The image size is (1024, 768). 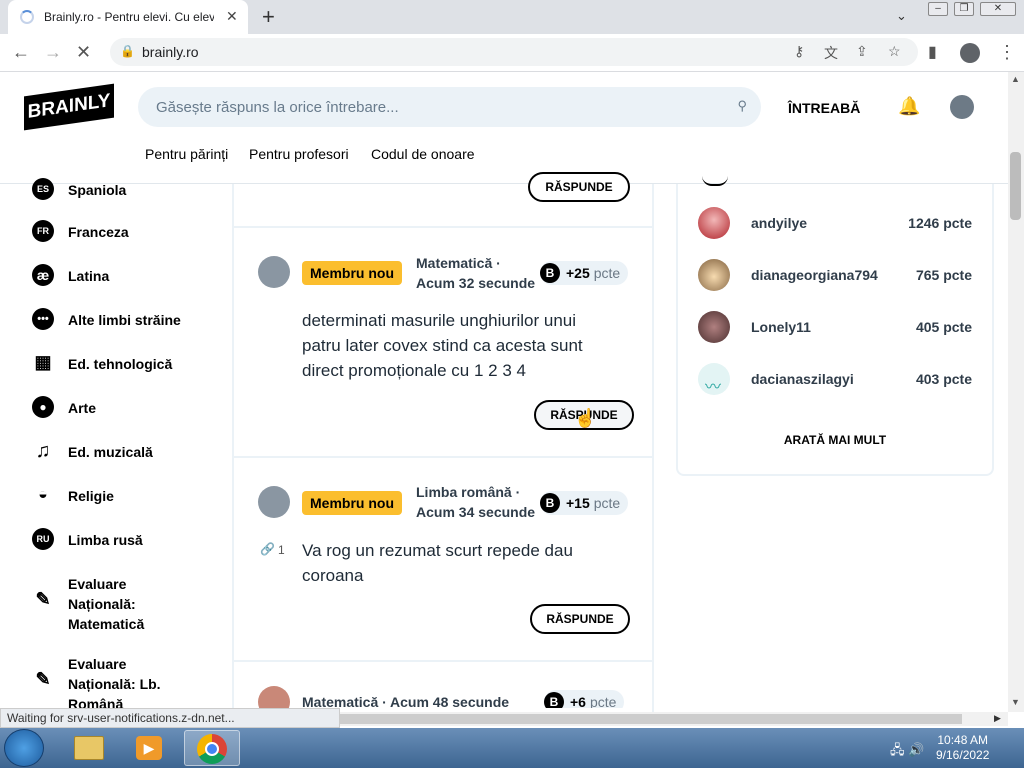 I want to click on scroll-down-arrow-icon: ▼, so click(x=1015, y=702).